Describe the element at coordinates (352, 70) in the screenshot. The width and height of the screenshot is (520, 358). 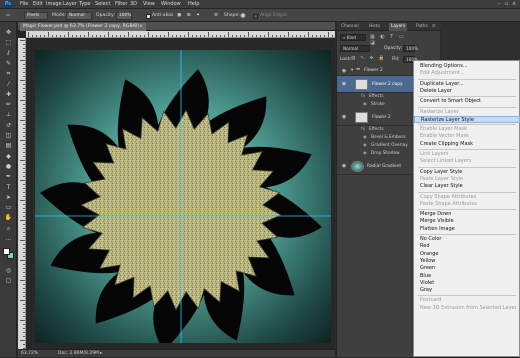
I see `chevron-down-icon: ▾` at that location.